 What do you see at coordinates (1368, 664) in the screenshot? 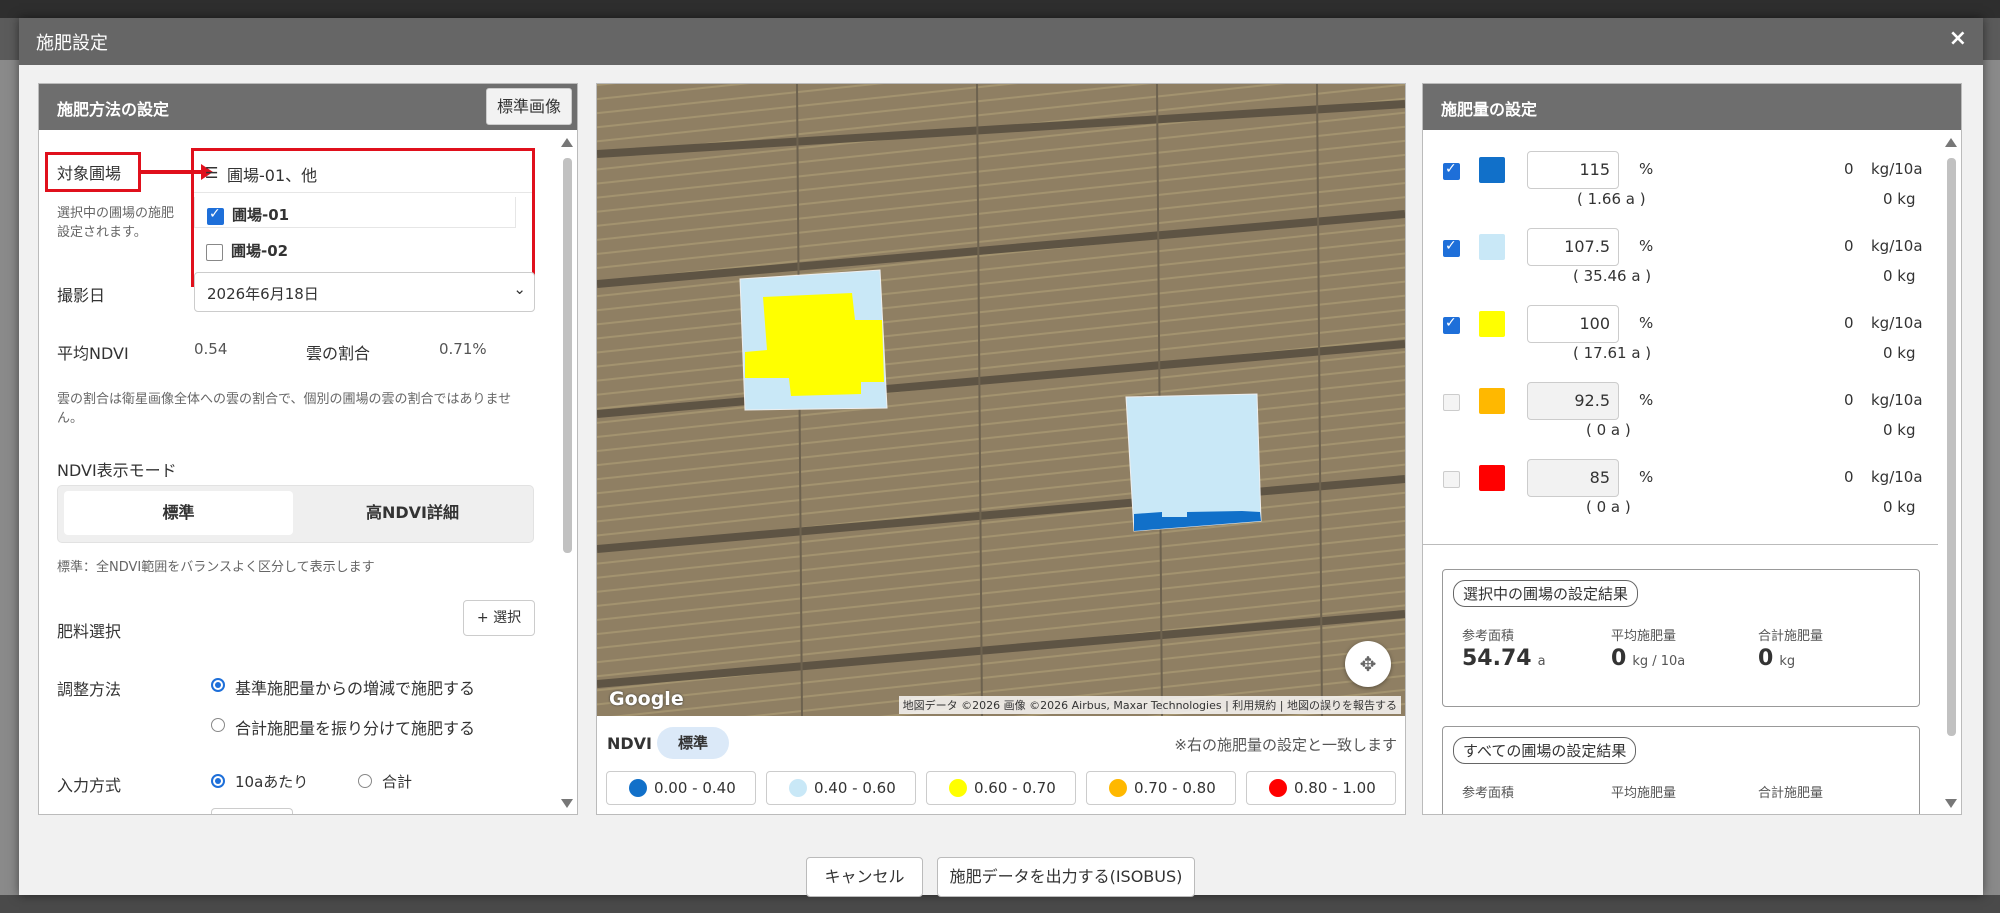
I see `recenter-icon: ✥` at bounding box center [1368, 664].